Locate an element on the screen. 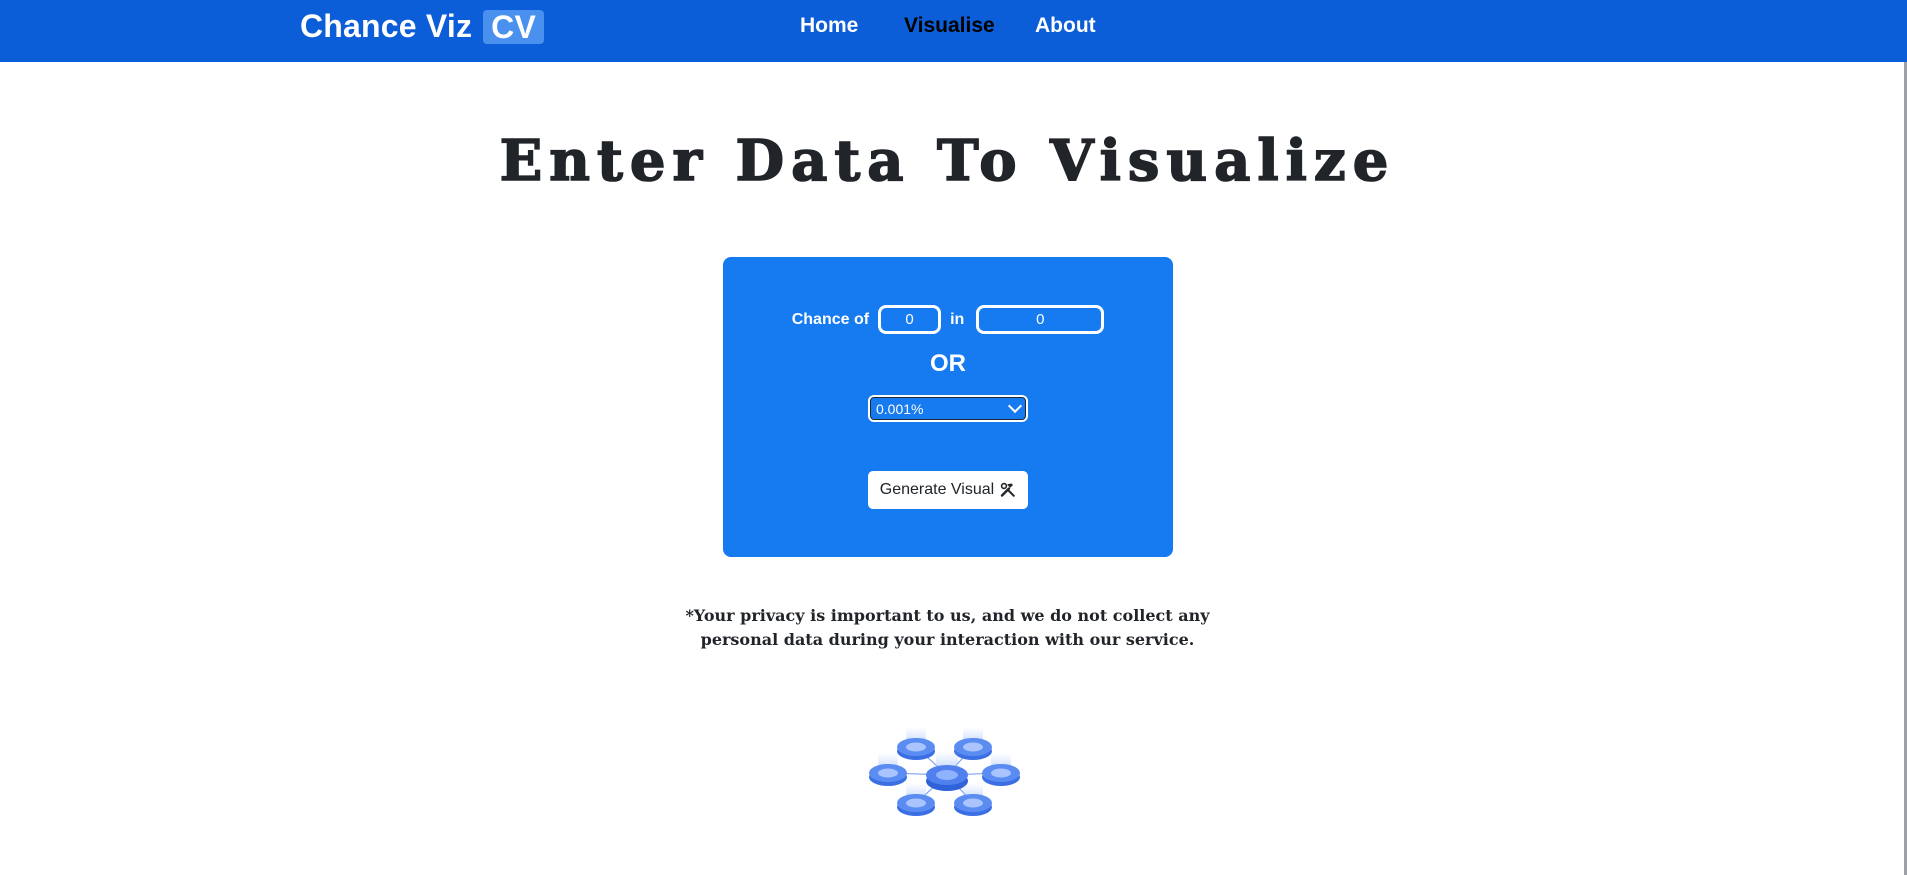  nav-visualise-link: Visualise is located at coordinates (949, 26).